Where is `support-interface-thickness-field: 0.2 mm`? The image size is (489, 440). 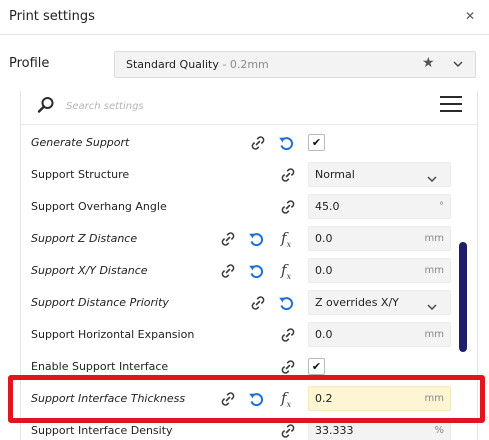
support-interface-thickness-field: 0.2 mm is located at coordinates (379, 398).